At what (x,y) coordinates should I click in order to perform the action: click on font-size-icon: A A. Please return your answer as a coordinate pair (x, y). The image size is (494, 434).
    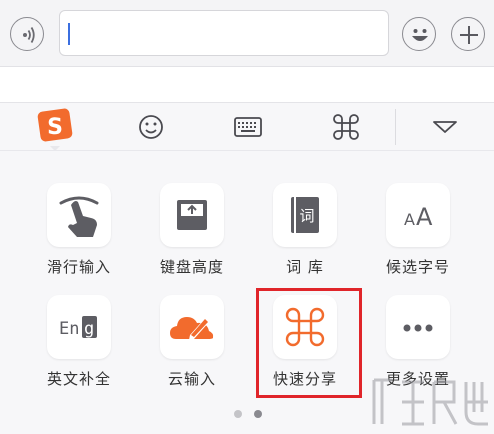
    Looking at the image, I should click on (418, 217).